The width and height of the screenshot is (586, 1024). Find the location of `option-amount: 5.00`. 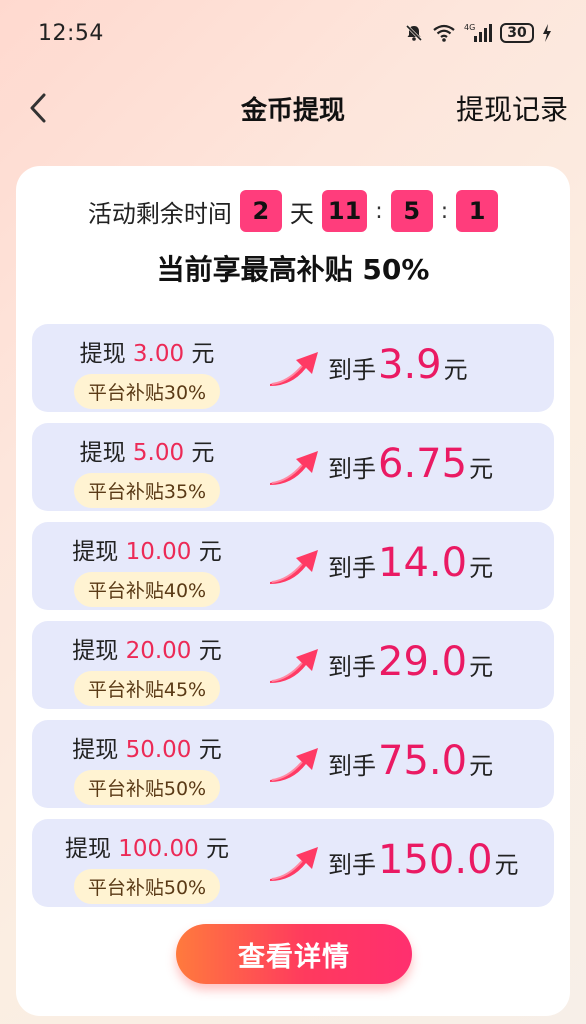

option-amount: 5.00 is located at coordinates (158, 453).